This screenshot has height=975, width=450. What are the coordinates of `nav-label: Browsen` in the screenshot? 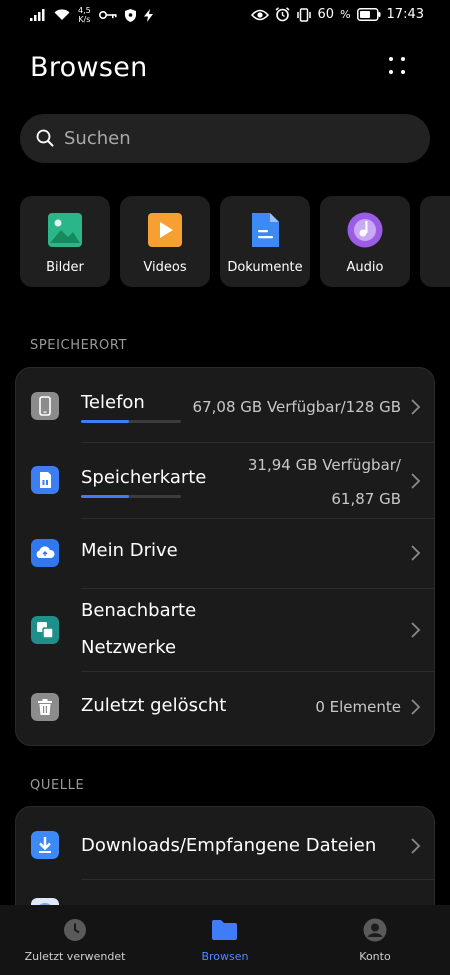 It's located at (225, 956).